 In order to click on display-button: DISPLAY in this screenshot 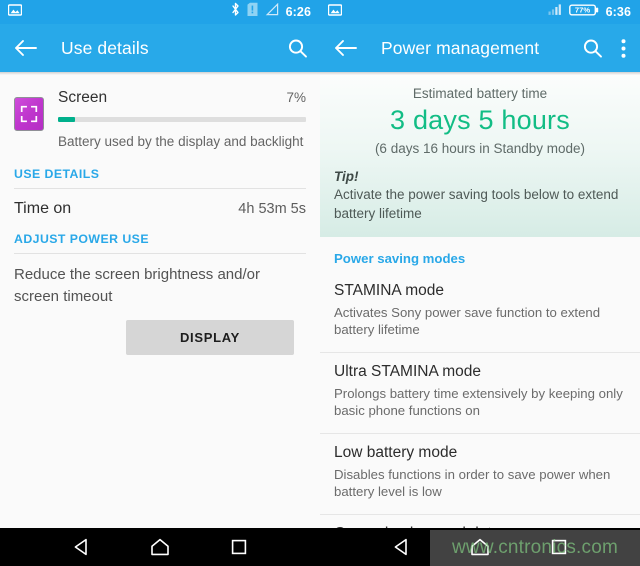, I will do `click(210, 337)`.